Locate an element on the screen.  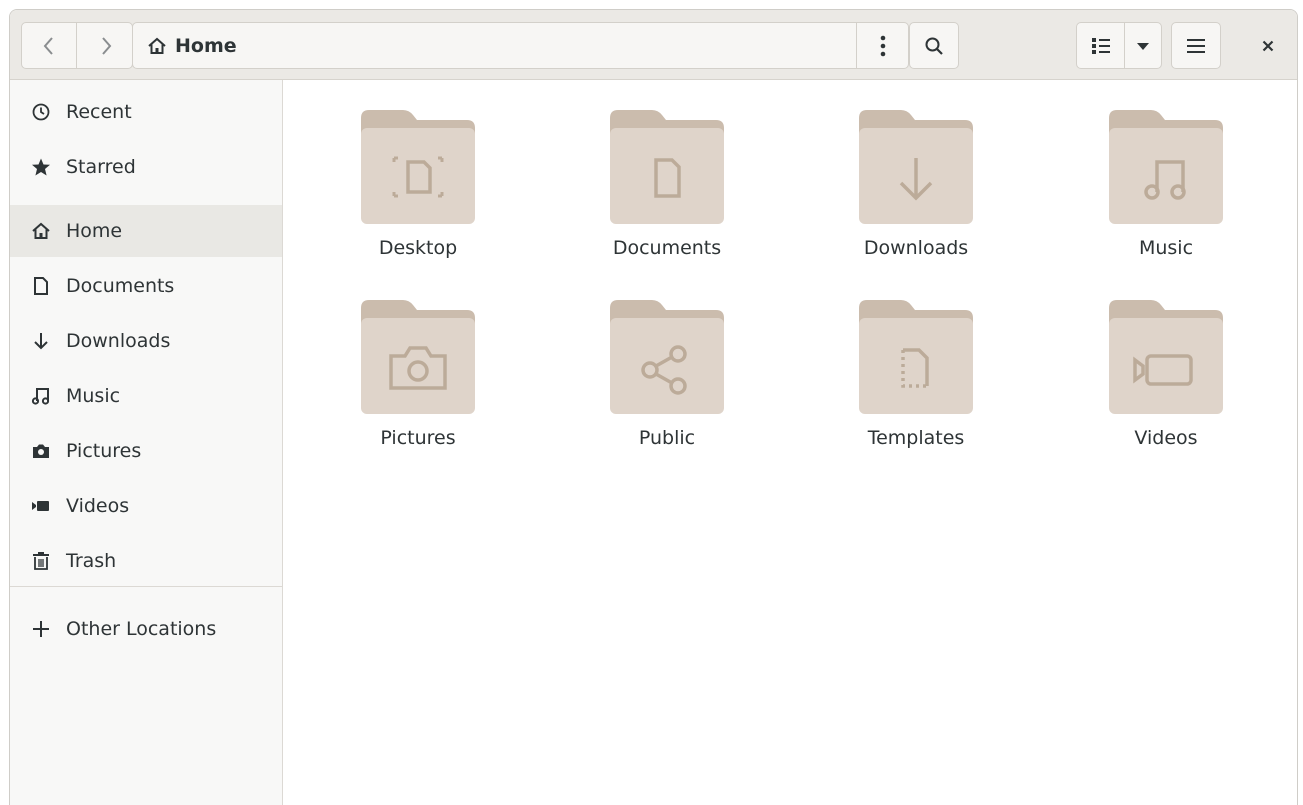
location-menu-button is located at coordinates (882, 45).